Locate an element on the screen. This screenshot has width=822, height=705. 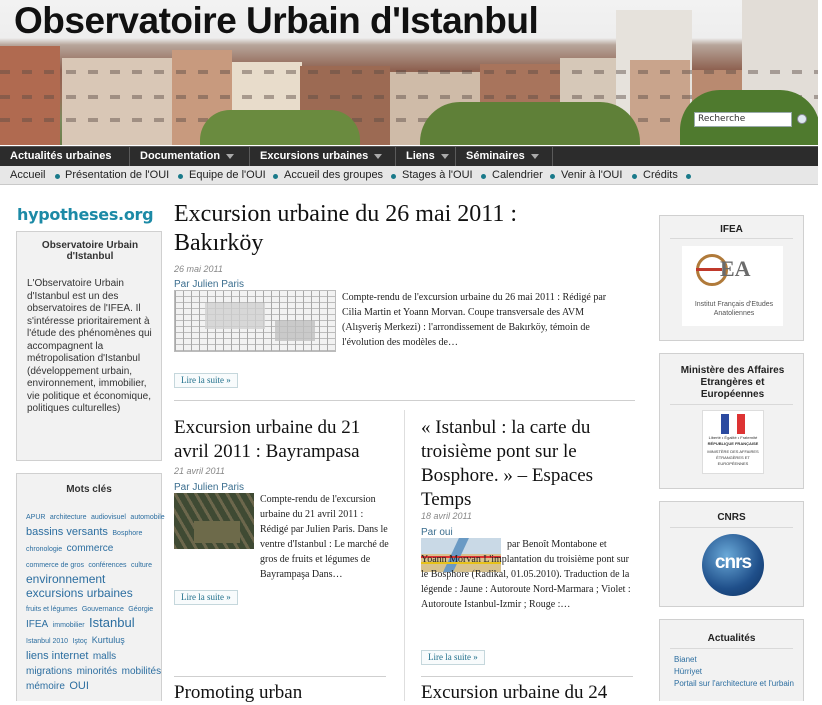
logo-republic: RÉPUBLIQUE FRANÇAISE is located at coordinates (733, 443).